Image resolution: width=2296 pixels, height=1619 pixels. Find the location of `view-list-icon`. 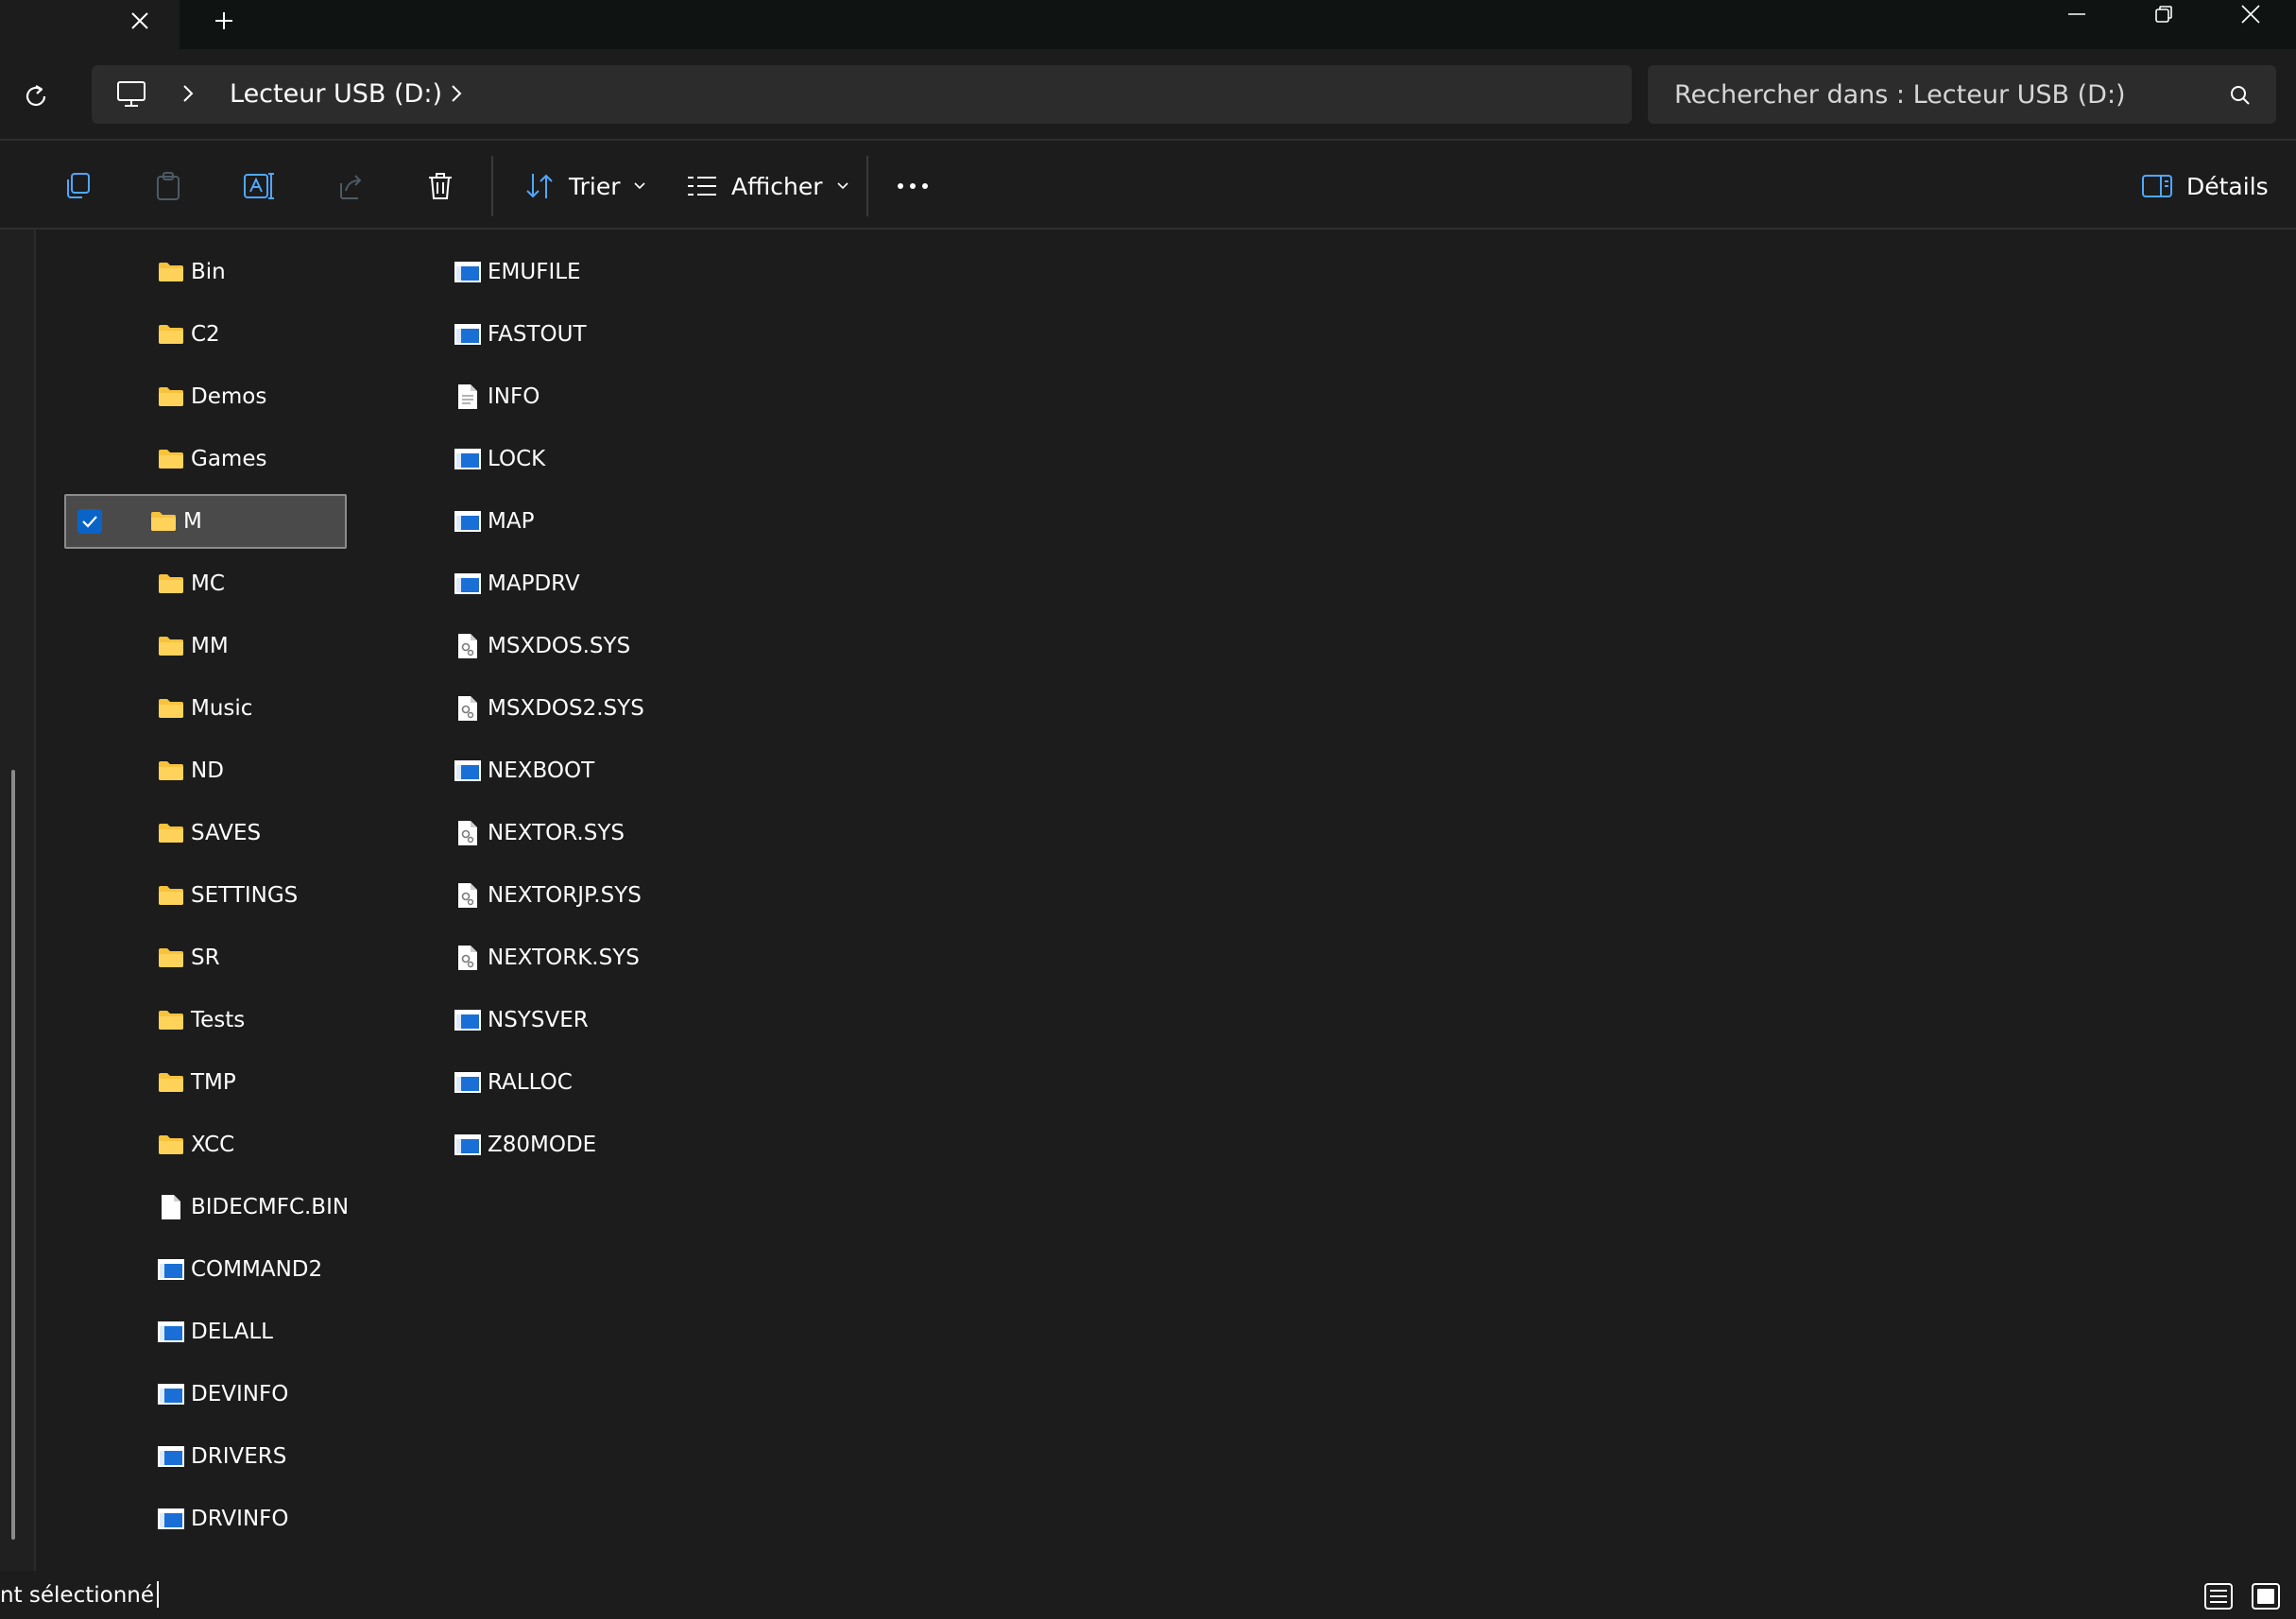

view-list-icon is located at coordinates (702, 186).